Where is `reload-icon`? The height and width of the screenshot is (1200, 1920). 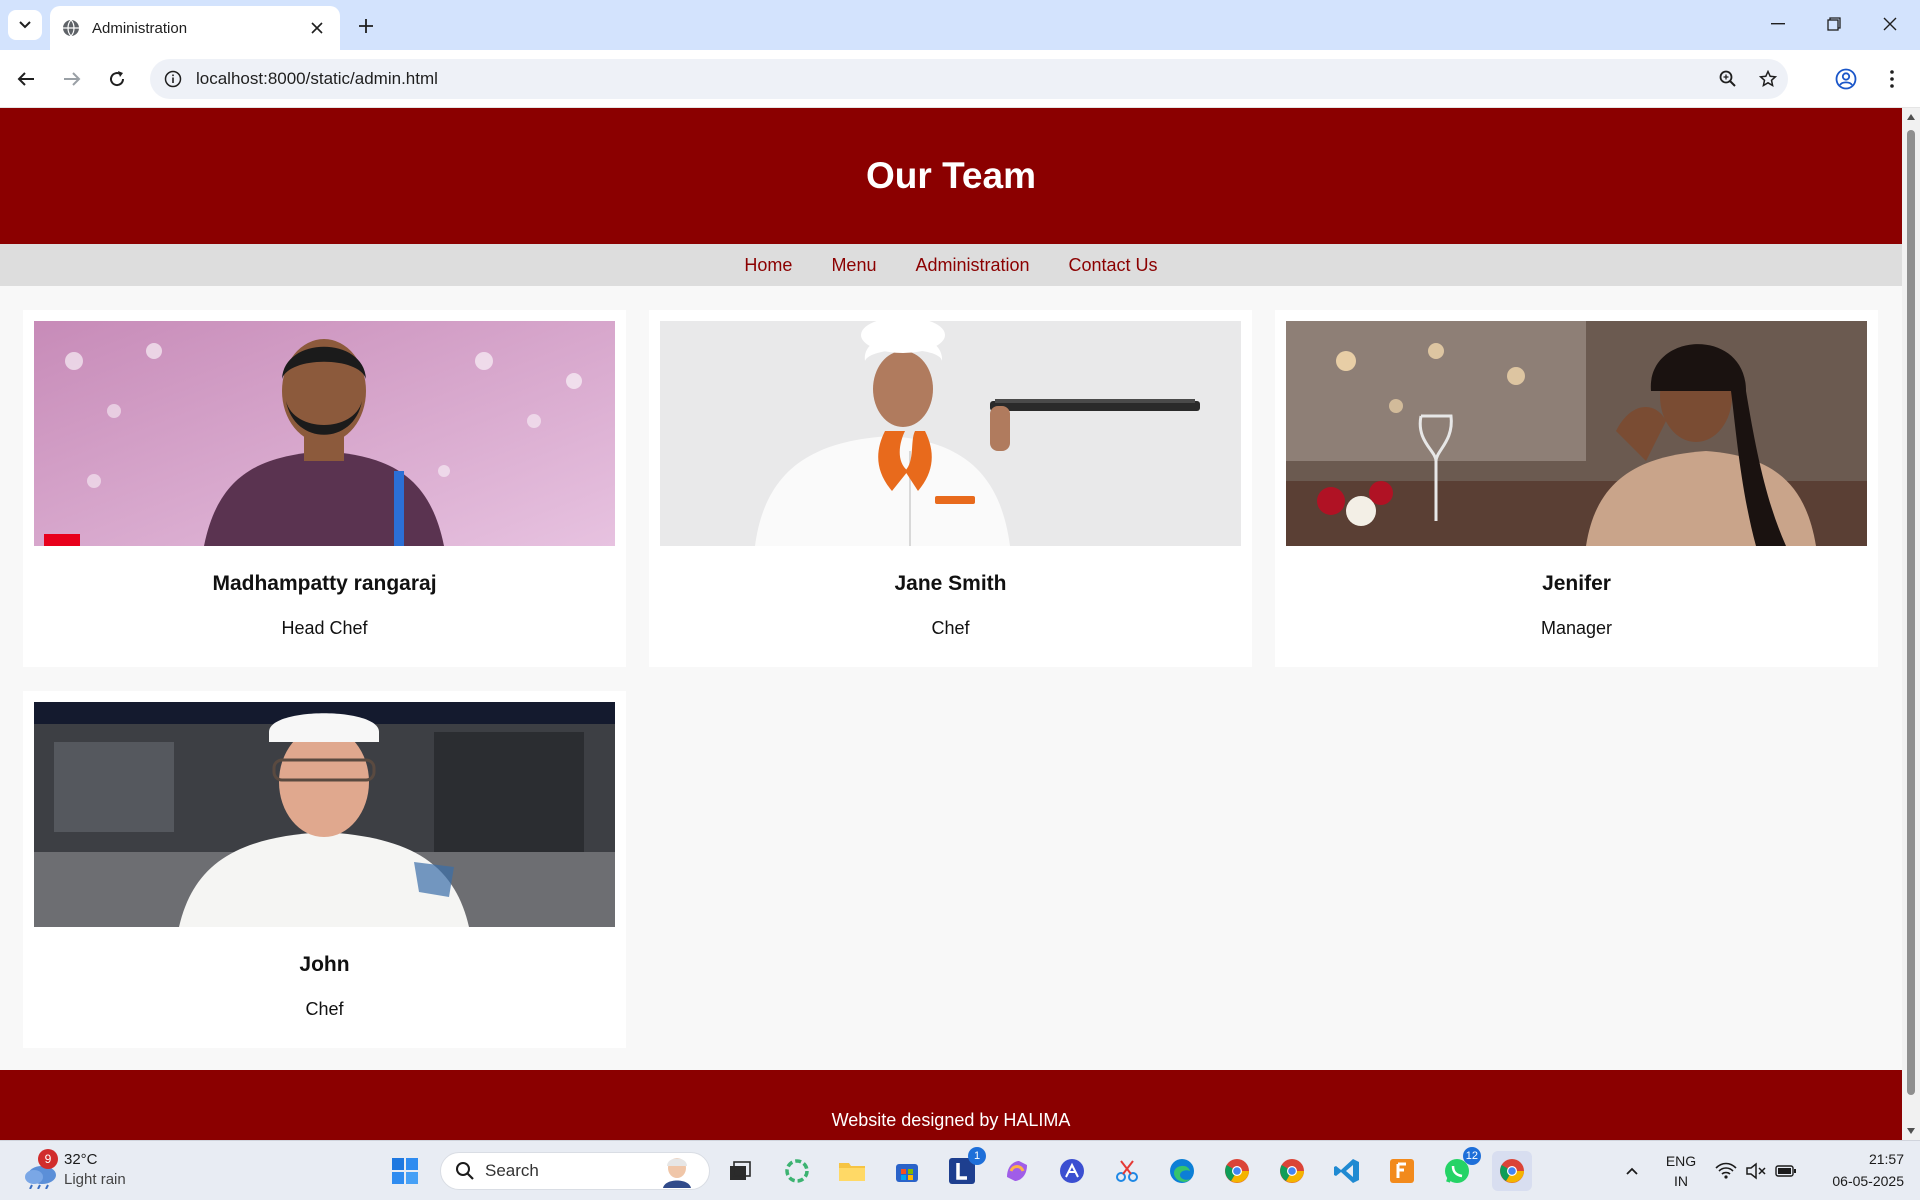 reload-icon is located at coordinates (117, 79).